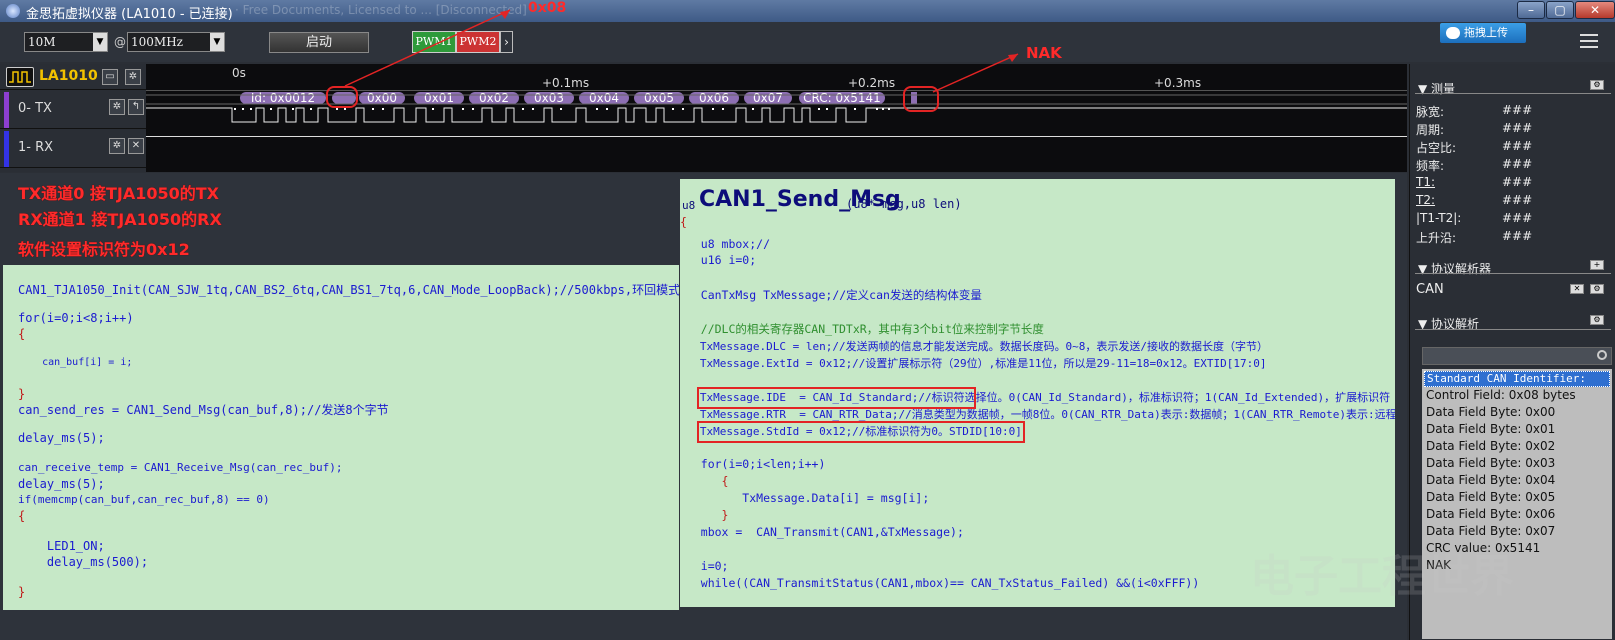  What do you see at coordinates (83, 562) in the screenshot?
I see `code-line: delay_ms(500);` at bounding box center [83, 562].